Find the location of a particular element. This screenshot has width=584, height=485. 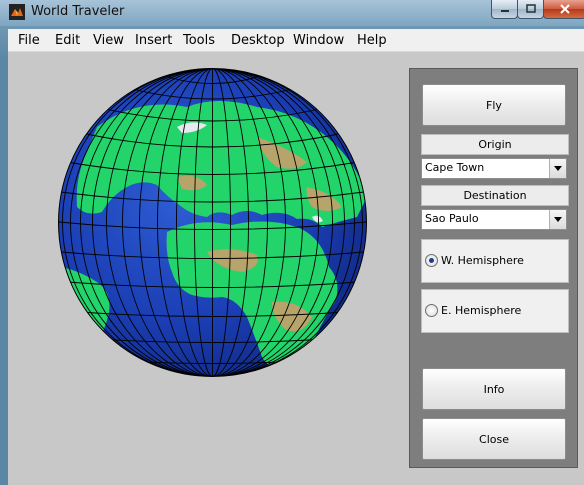

menu-help: Help is located at coordinates (372, 40).